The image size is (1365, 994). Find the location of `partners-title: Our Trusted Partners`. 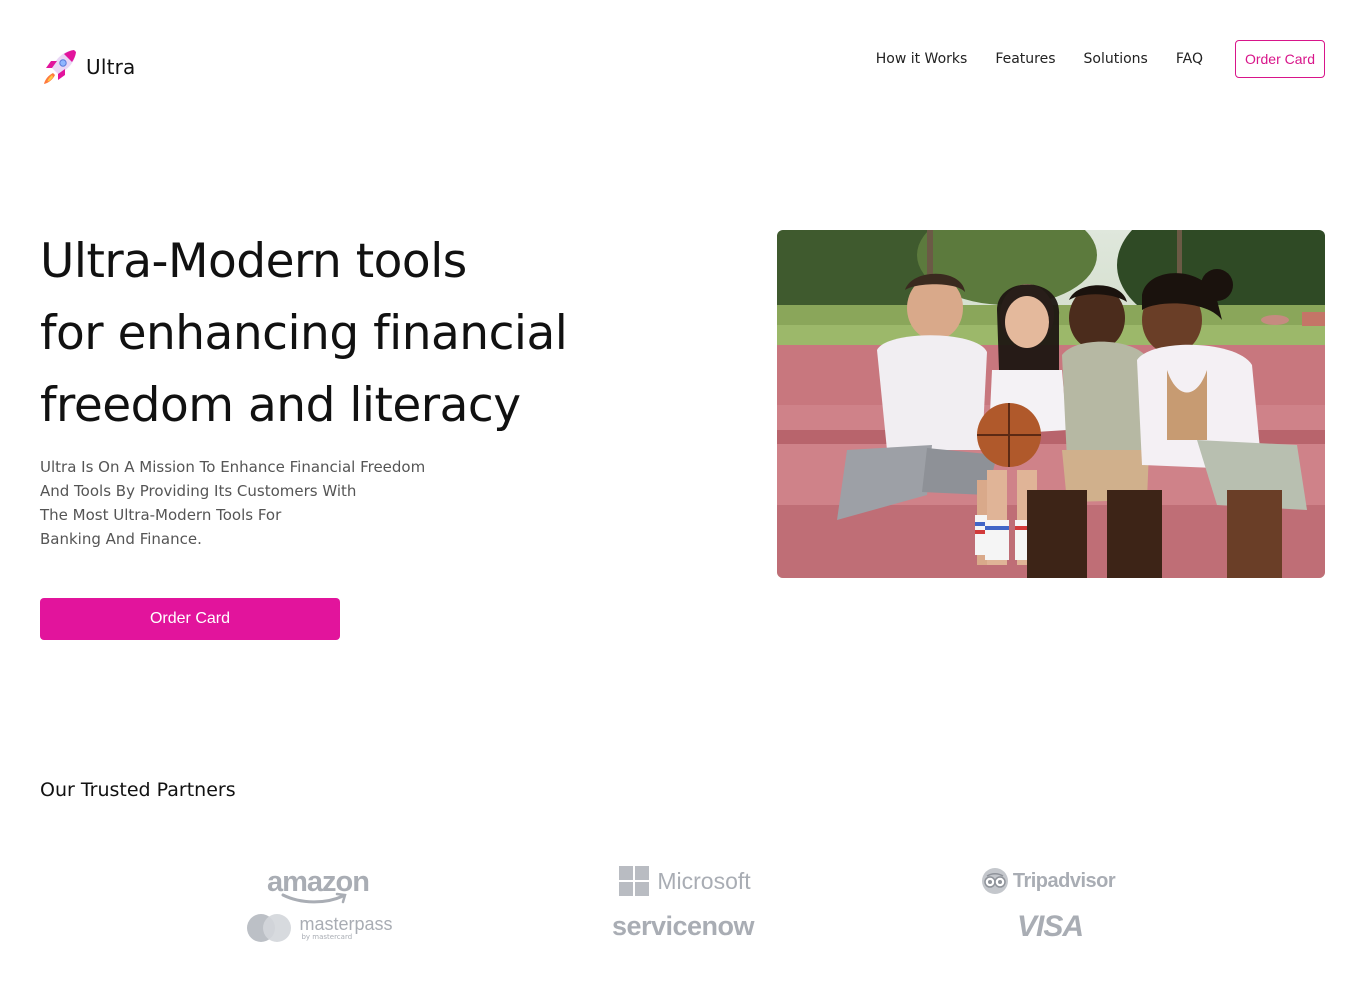

partners-title: Our Trusted Partners is located at coordinates (138, 790).